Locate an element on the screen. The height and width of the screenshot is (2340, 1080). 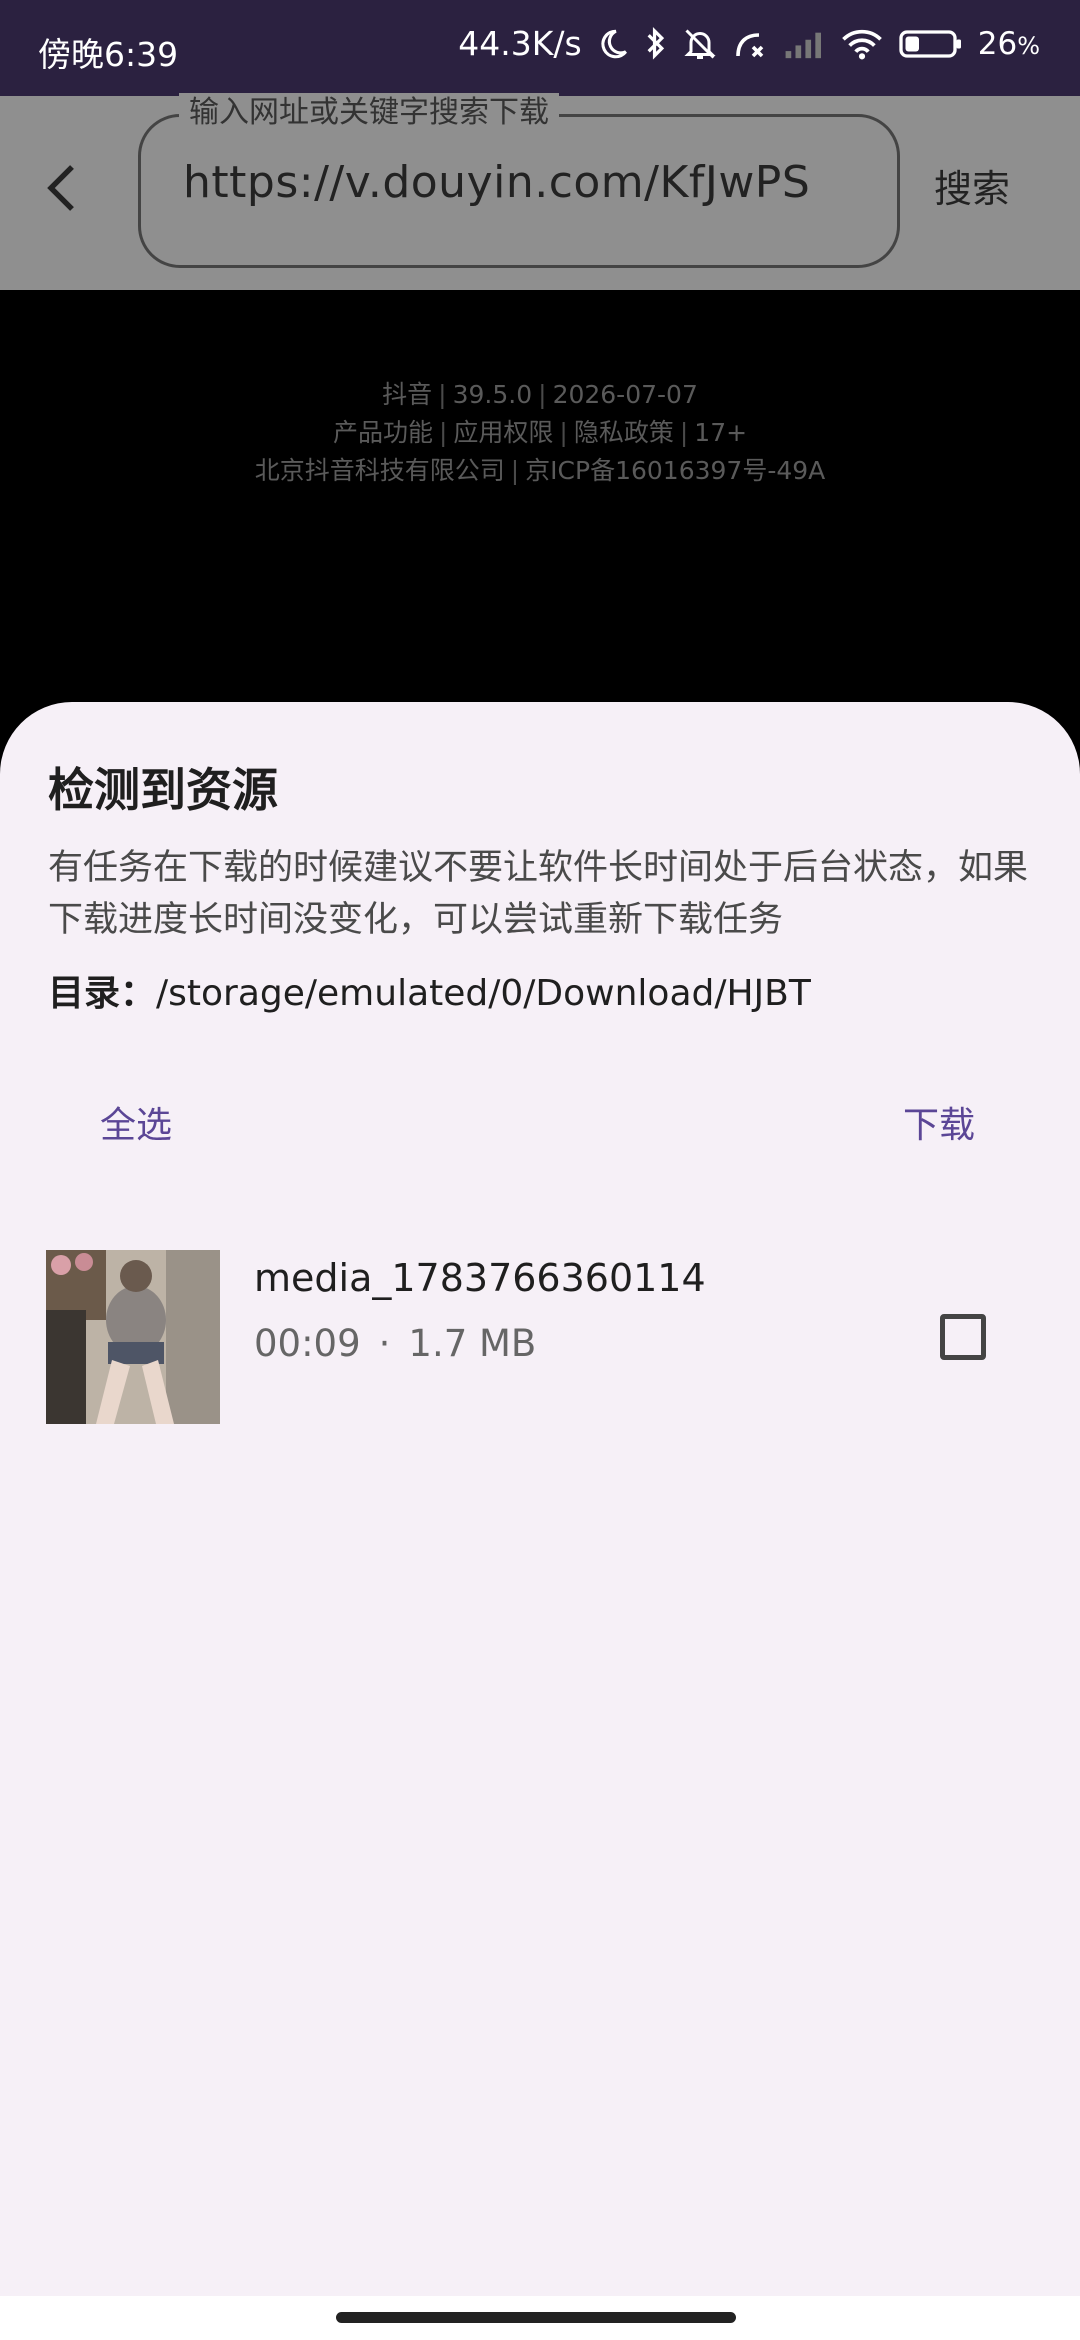
status-icons: 44.3K/s 26% is located at coordinates (749, 43).